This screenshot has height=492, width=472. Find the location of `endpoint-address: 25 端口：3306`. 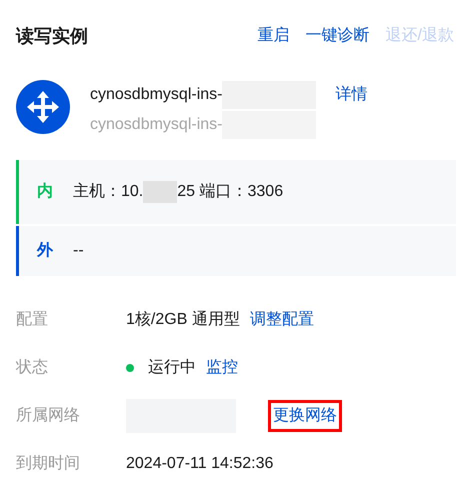

endpoint-address: 25 端口：3306 is located at coordinates (230, 192).